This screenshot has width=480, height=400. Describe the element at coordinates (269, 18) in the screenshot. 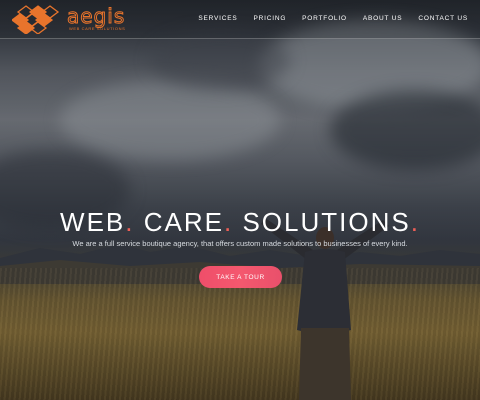

I see `nav-pricing: PRICING` at that location.